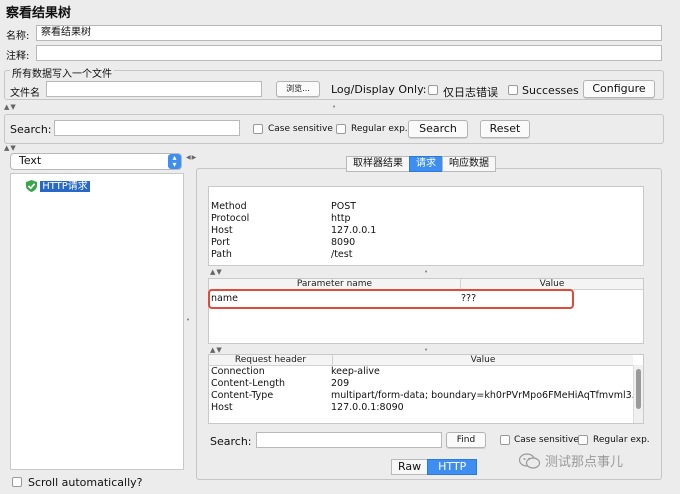 The height and width of the screenshot is (494, 680). What do you see at coordinates (426, 311) in the screenshot?
I see `params-table: Parameter name Value name ???` at bounding box center [426, 311].